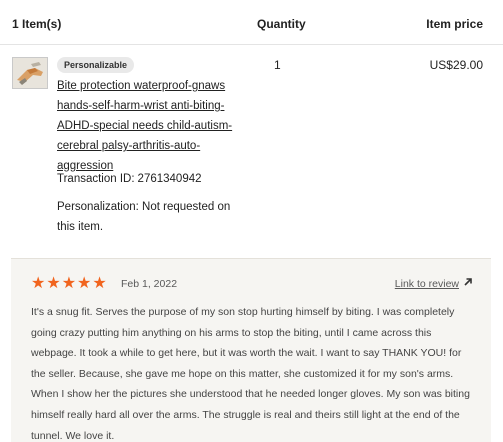 This screenshot has height=442, width=503. Describe the element at coordinates (96, 179) in the screenshot. I see `transaction-id-label: Transaction ID:` at that location.